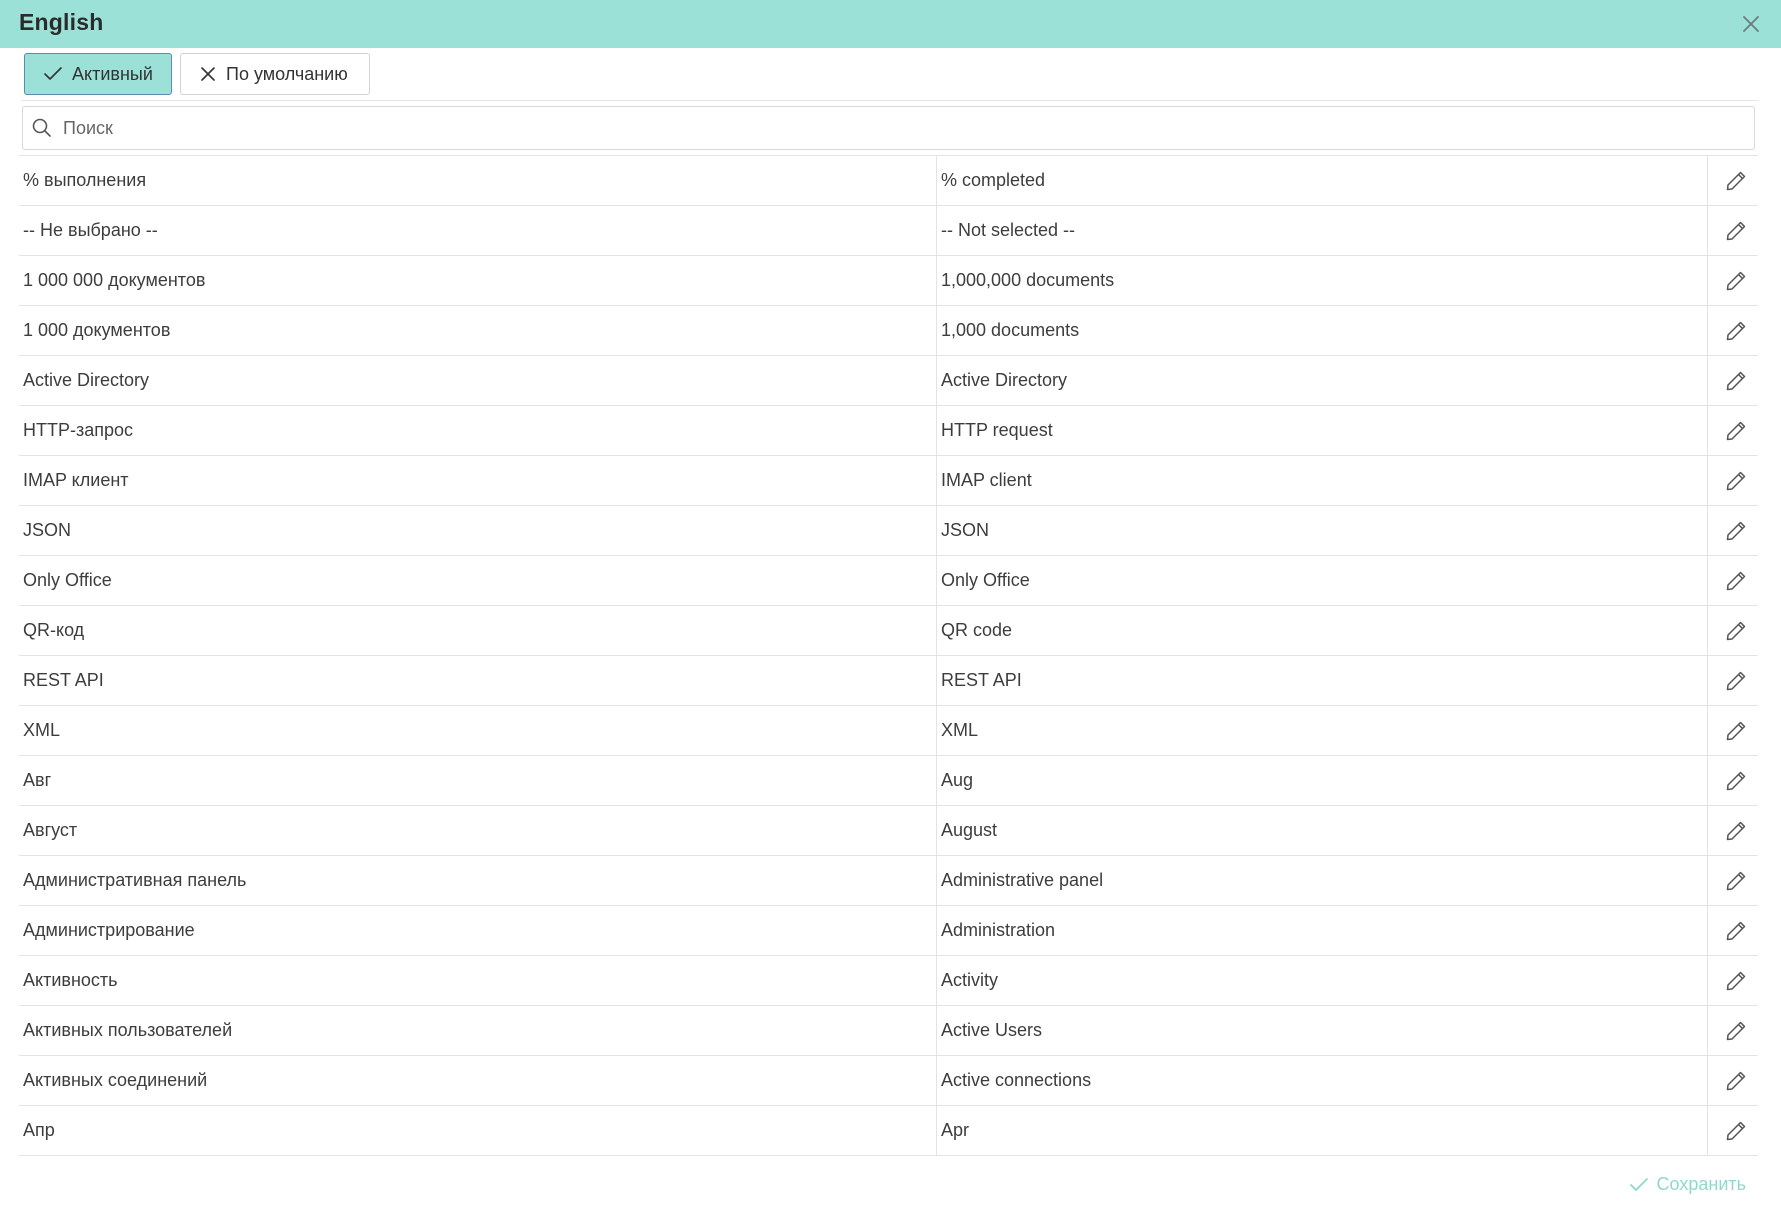 This screenshot has height=1210, width=1781. I want to click on source-text-cell: Администрирование, so click(478, 930).